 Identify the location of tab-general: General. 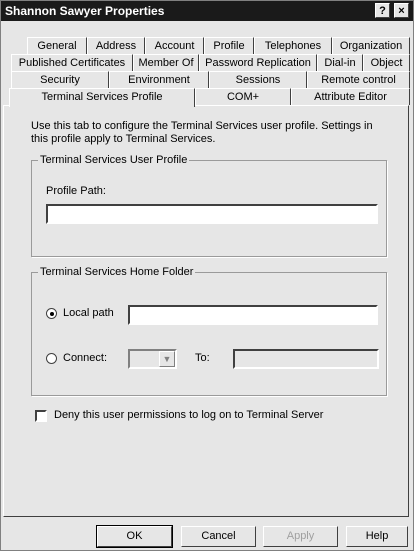
(57, 45).